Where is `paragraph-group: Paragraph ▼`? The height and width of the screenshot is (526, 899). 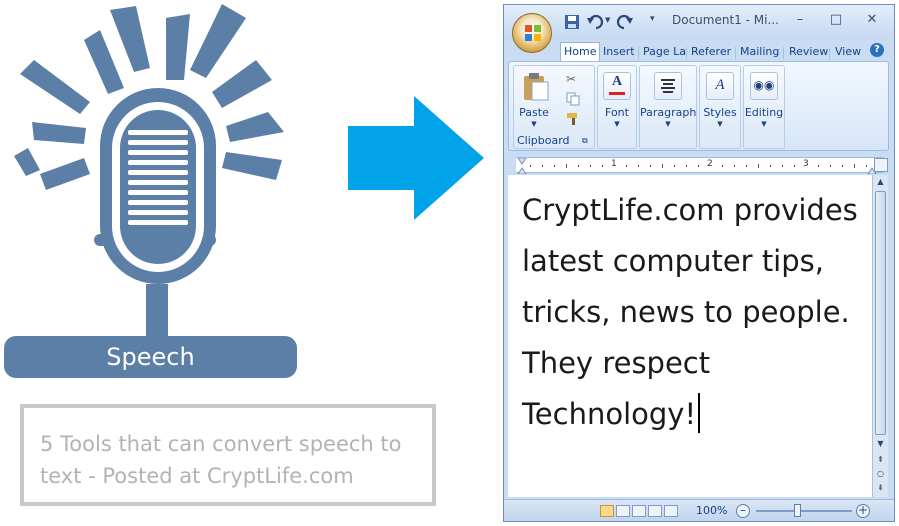 paragraph-group: Paragraph ▼ is located at coordinates (668, 107).